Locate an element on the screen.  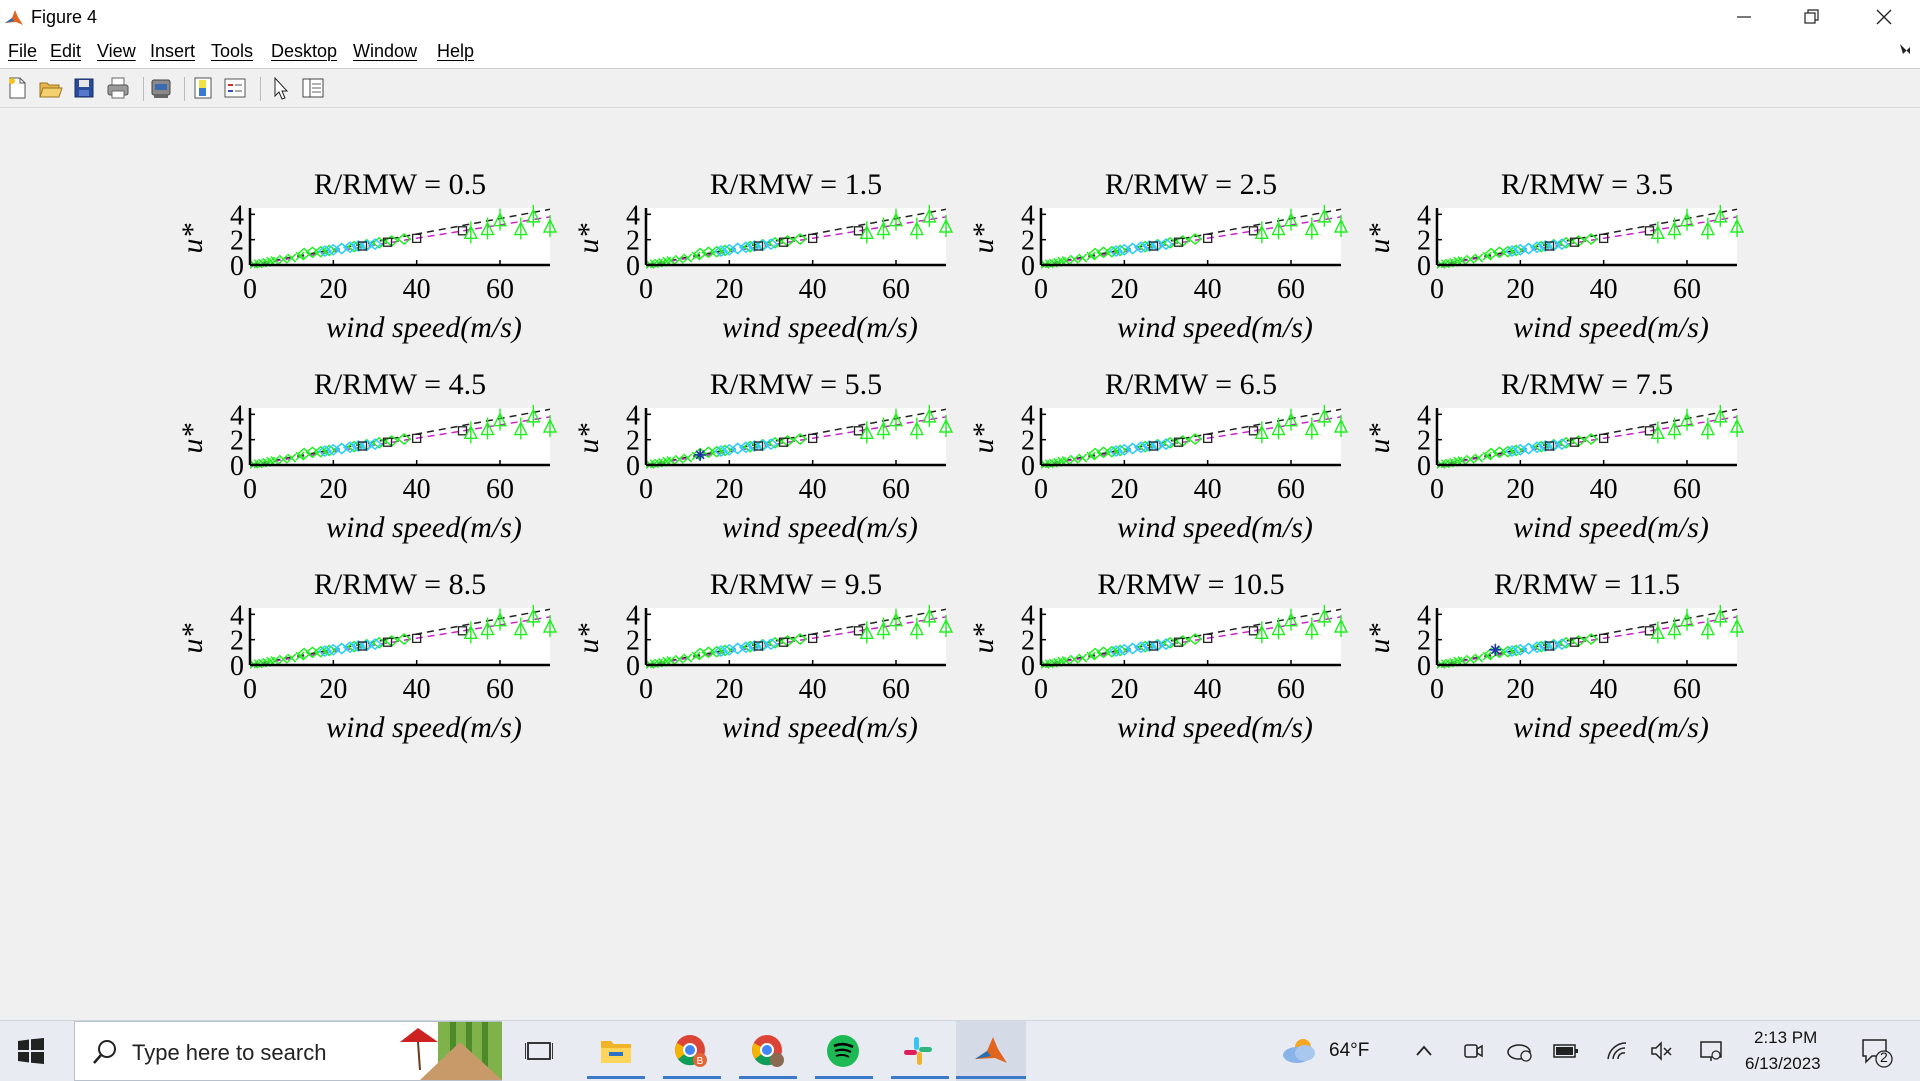
open-file-icon is located at coordinates (50, 88).